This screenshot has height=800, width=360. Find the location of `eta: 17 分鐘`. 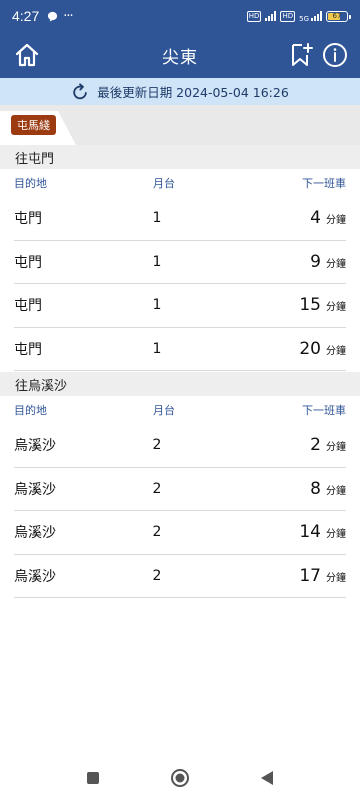

eta: 17 分鐘 is located at coordinates (296, 576).